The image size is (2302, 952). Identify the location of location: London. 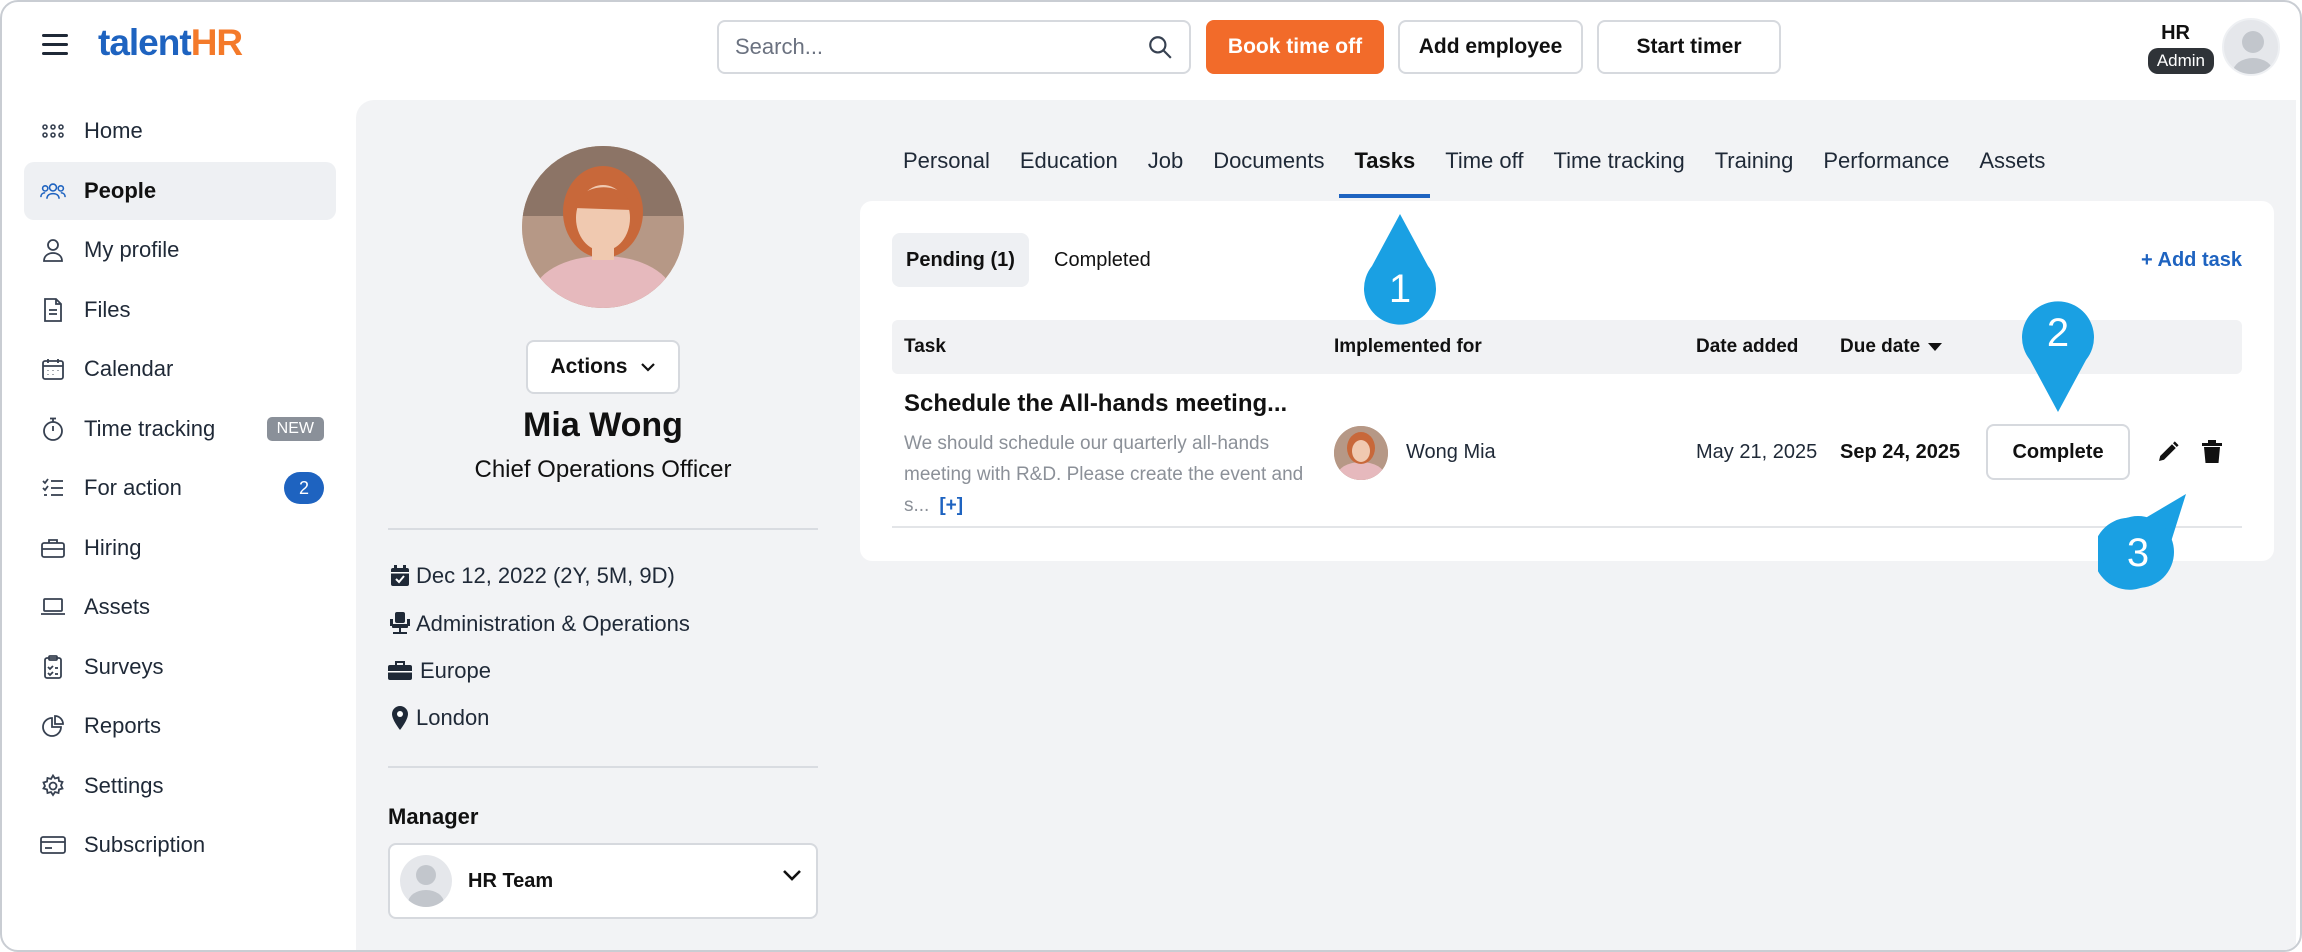
(453, 717).